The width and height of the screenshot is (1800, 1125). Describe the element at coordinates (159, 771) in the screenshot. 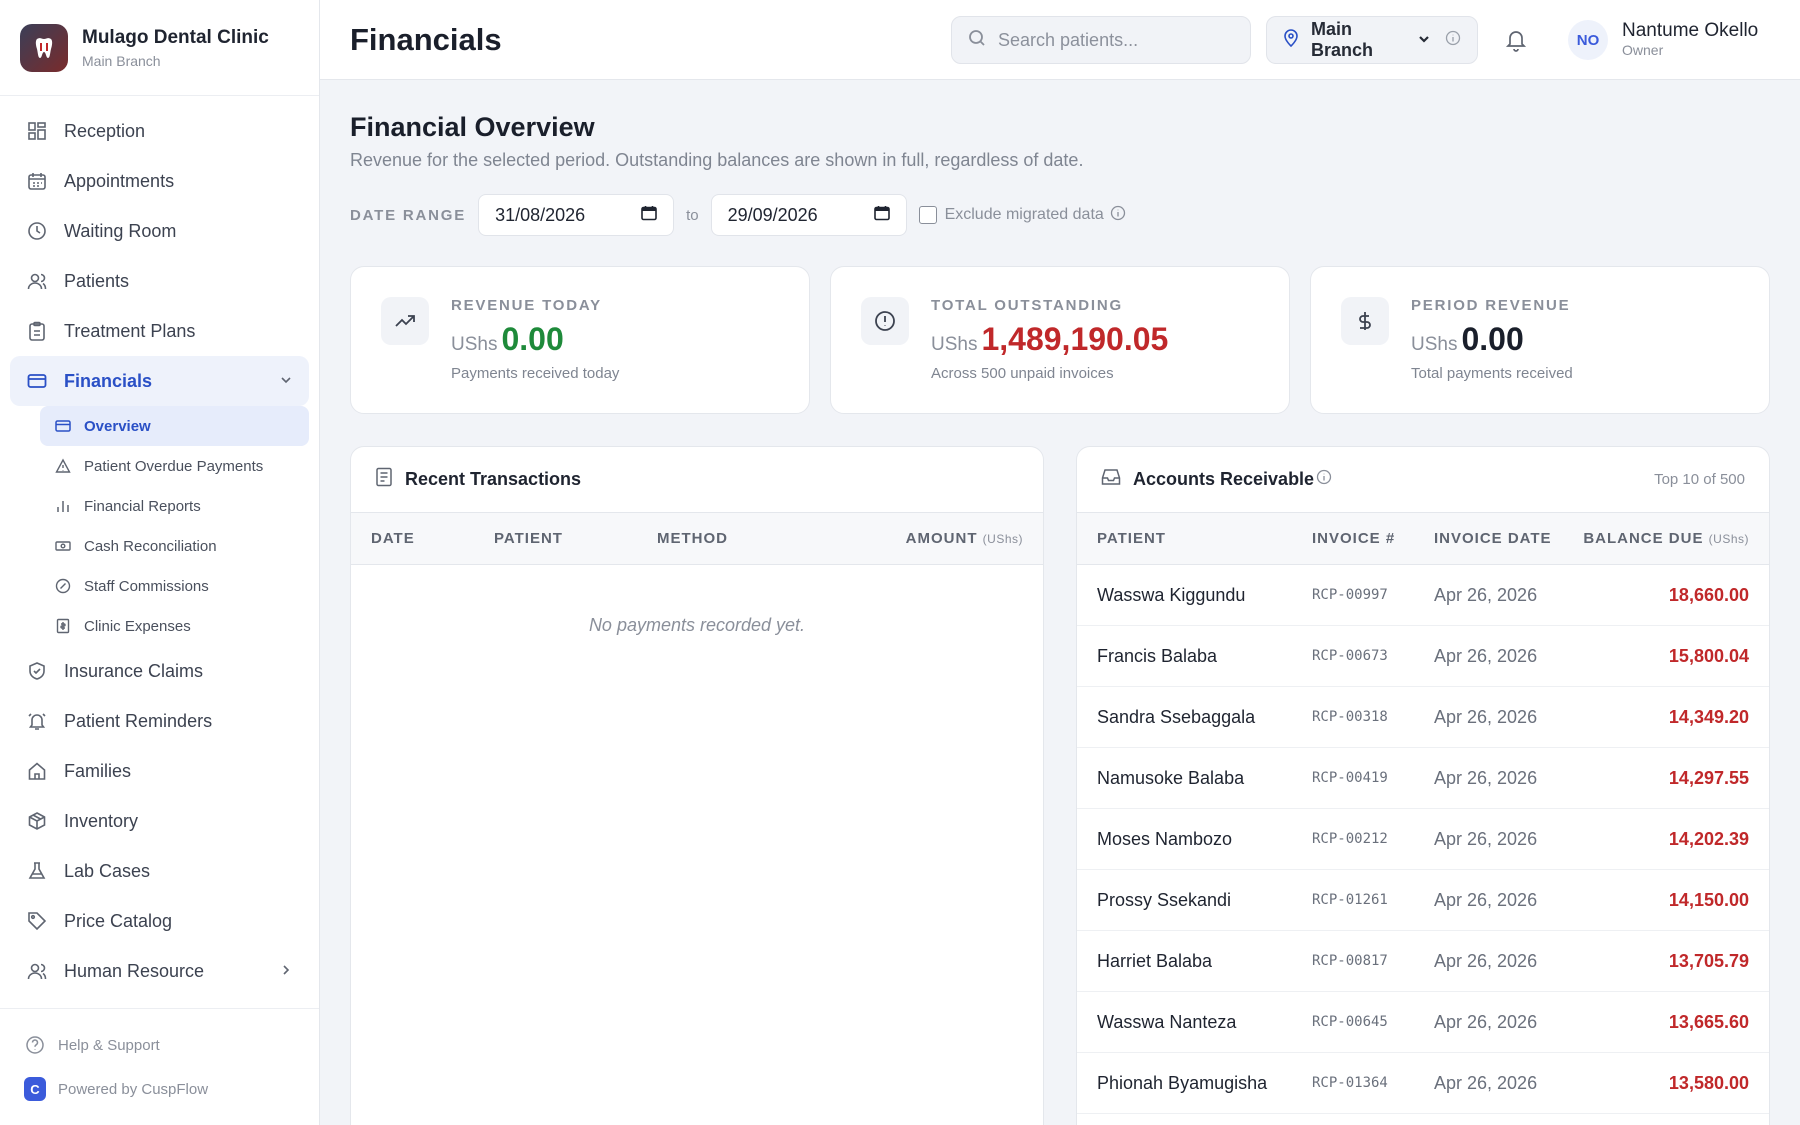

I see `nav-families: Families` at that location.